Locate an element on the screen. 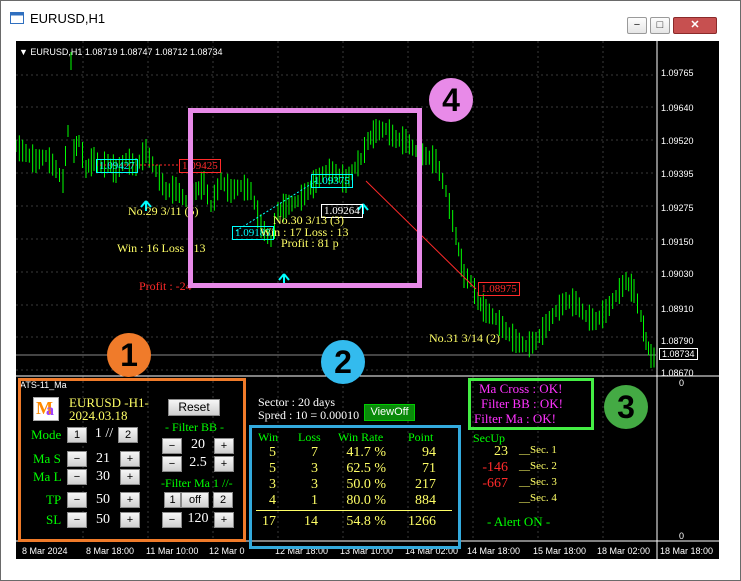  view-off-button: ViewOff is located at coordinates (389, 412).